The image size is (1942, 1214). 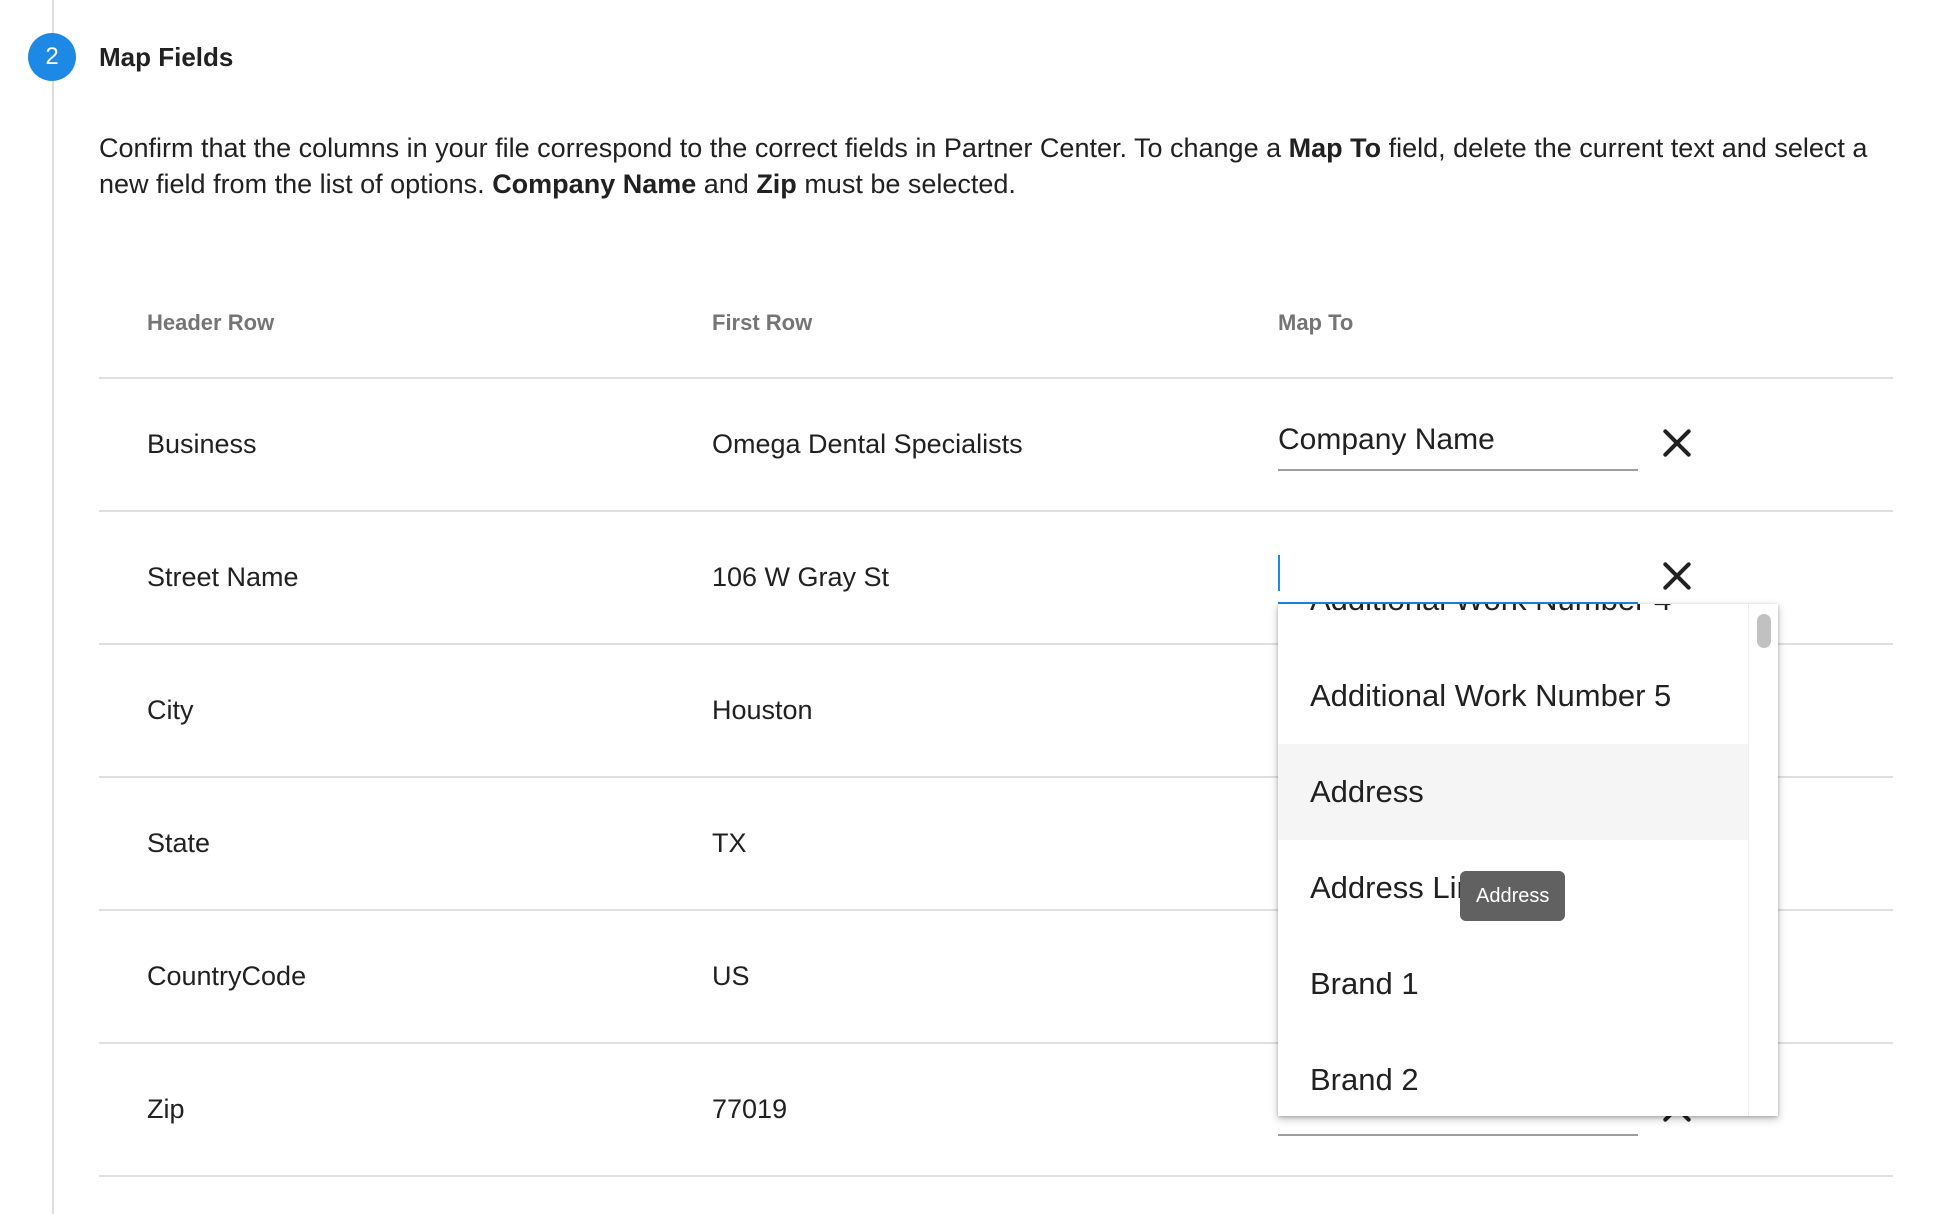 What do you see at coordinates (1386, 439) in the screenshot?
I see `map-to-value: Company Name` at bounding box center [1386, 439].